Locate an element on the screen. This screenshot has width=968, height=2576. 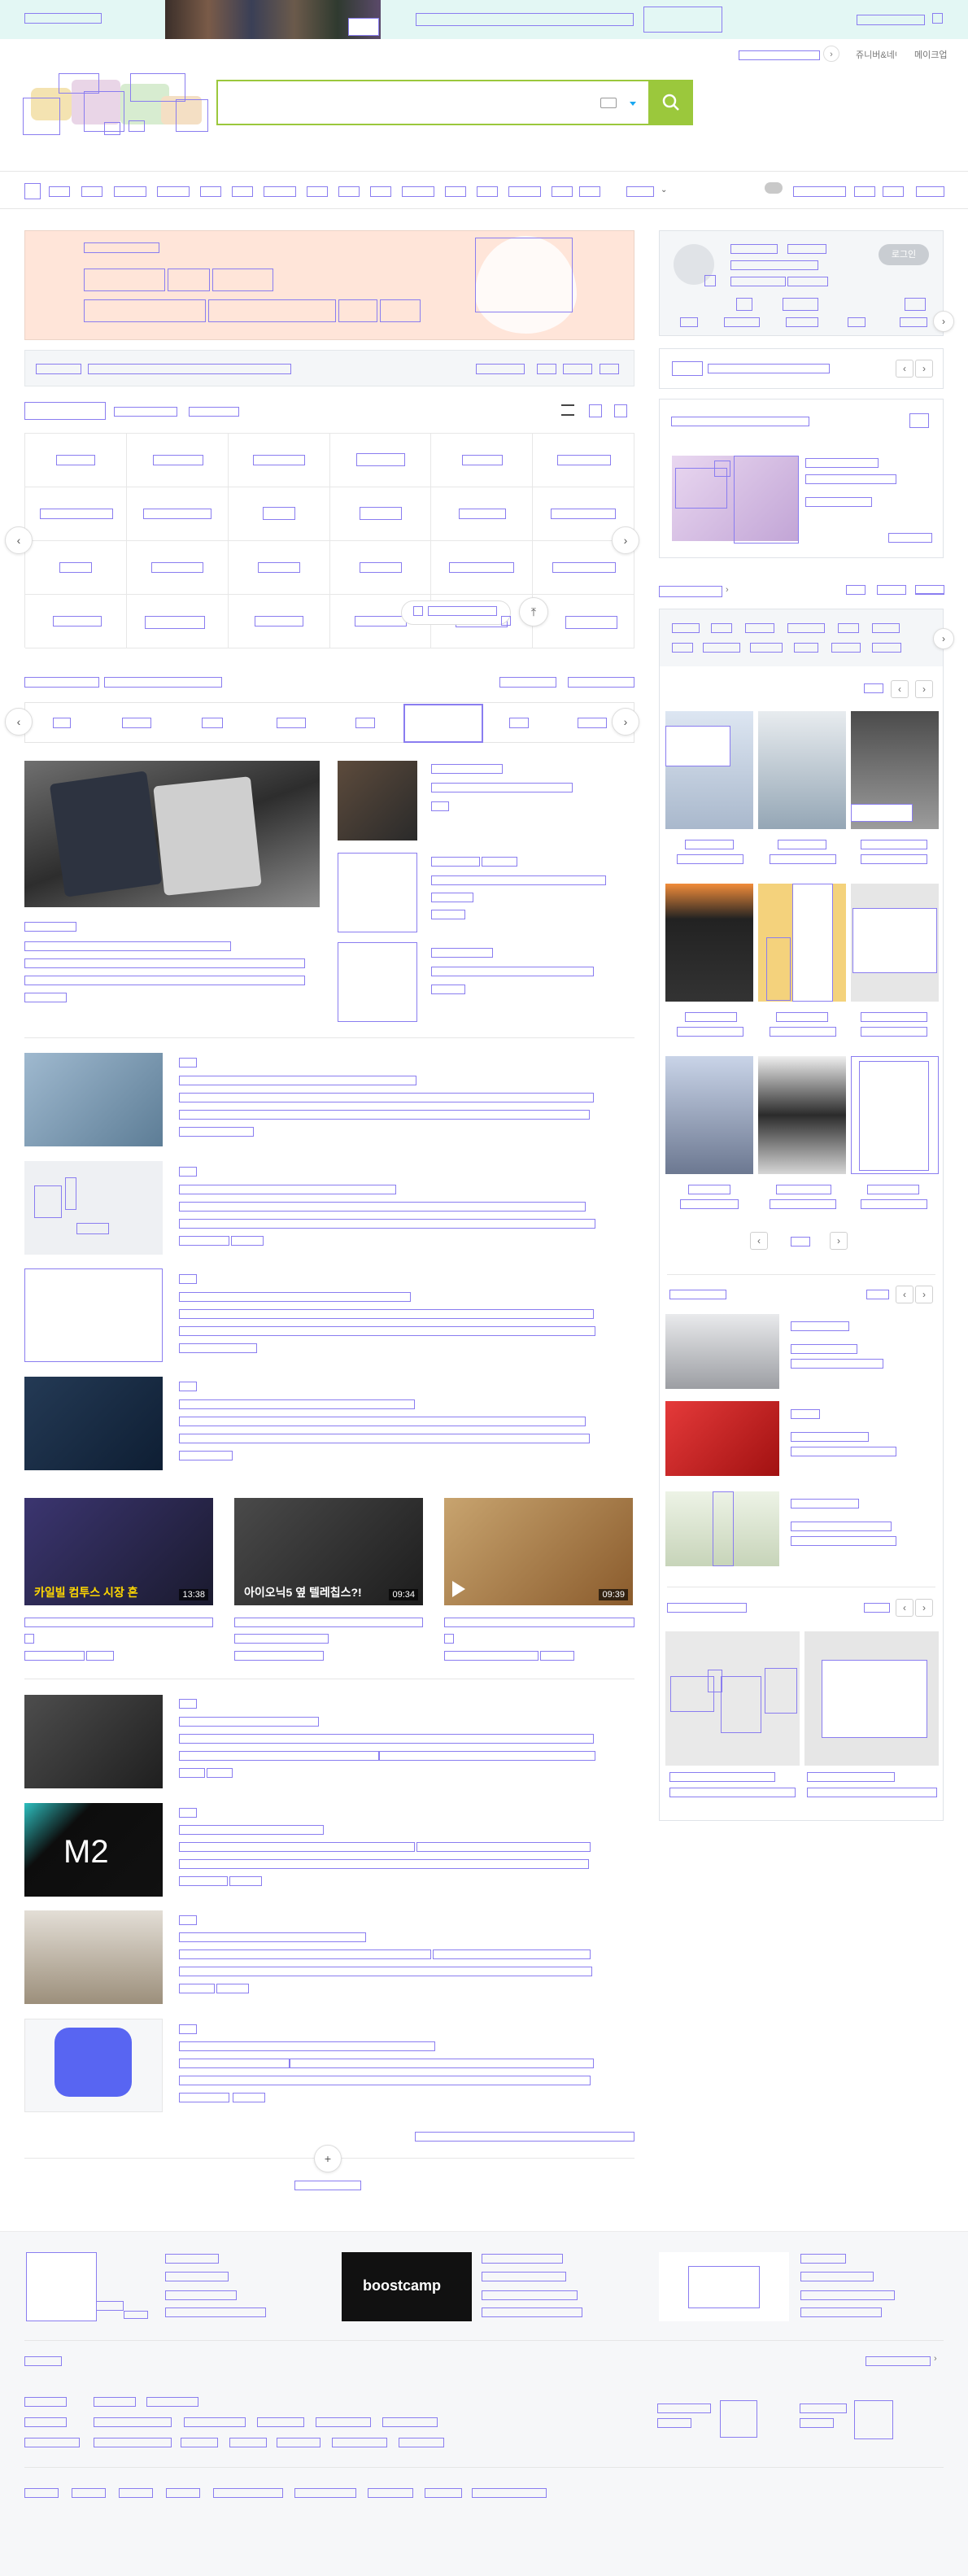
pagination-prev is located at coordinates (418, 611).